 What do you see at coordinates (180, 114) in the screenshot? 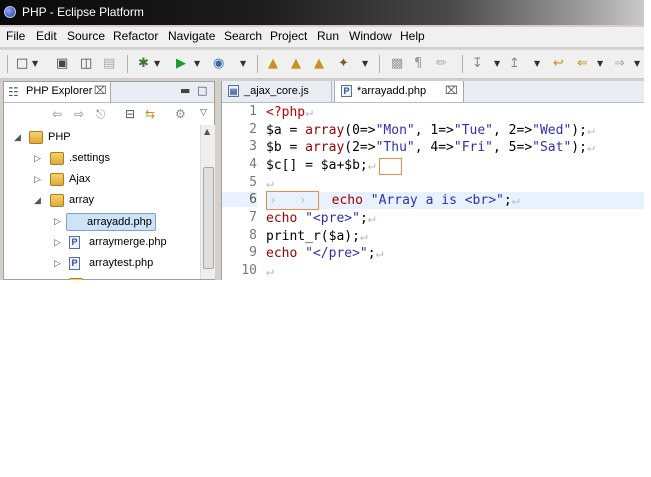
I see `filter-icon: ⚙` at bounding box center [180, 114].